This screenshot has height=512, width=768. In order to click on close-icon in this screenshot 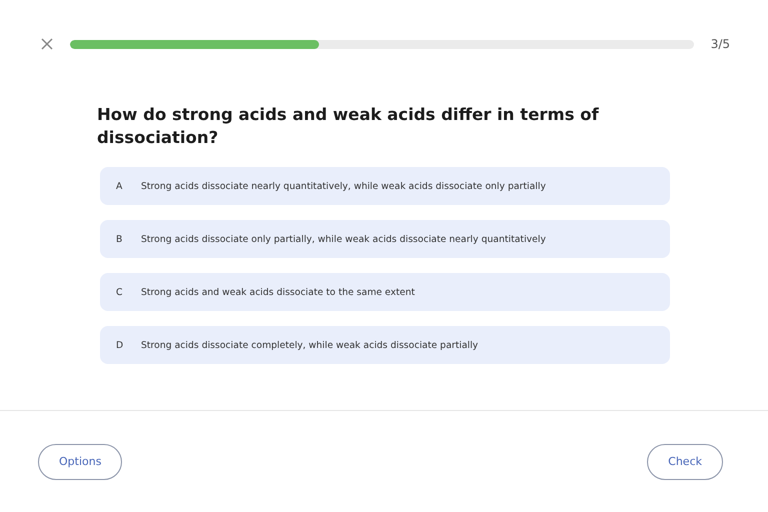, I will do `click(47, 44)`.